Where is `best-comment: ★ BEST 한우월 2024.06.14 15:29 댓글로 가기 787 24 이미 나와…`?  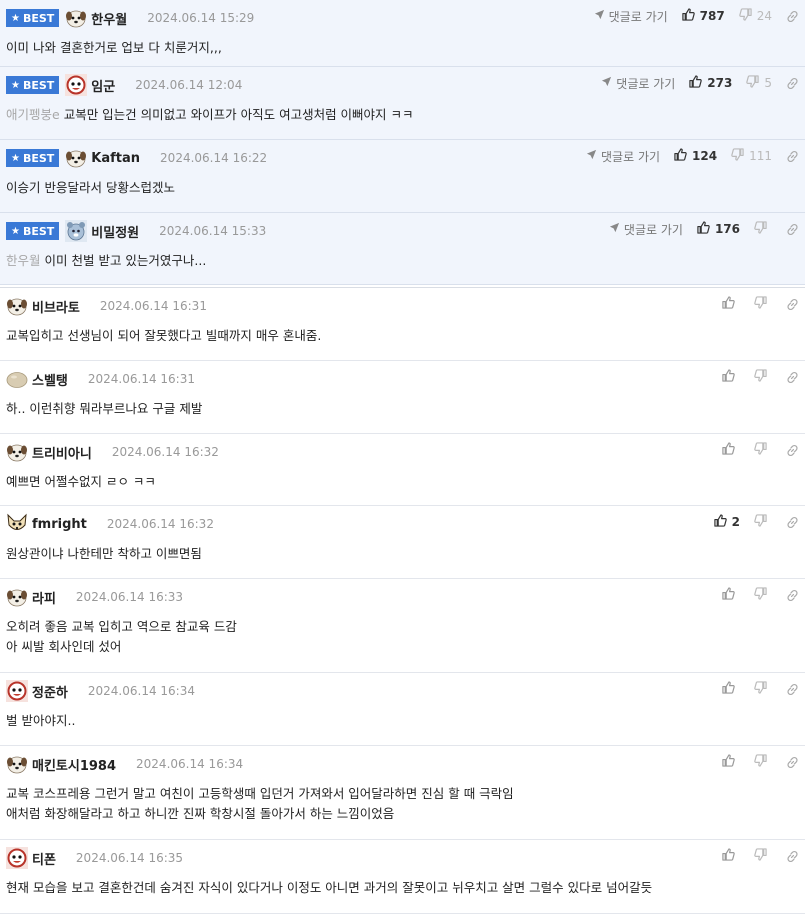 best-comment: ★ BEST 한우월 2024.06.14 15:29 댓글로 가기 787 24 이미 나와… is located at coordinates (402, 33).